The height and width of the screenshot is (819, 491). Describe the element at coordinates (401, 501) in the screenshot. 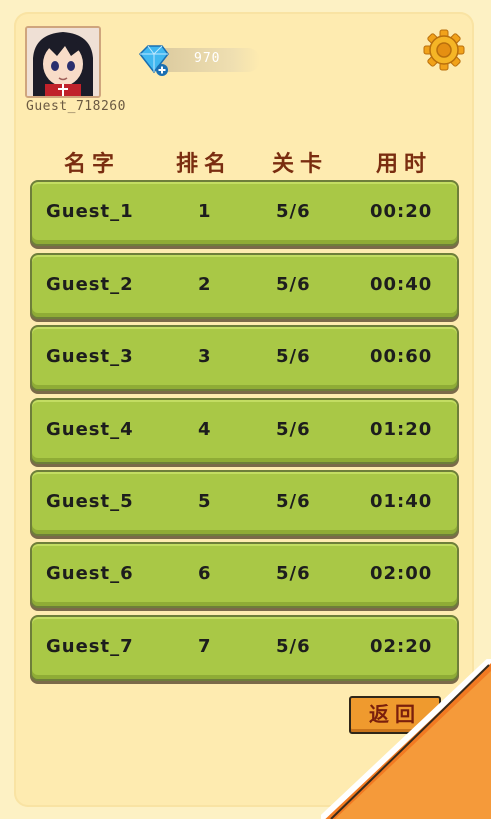

I see `row-time: 01:40` at that location.